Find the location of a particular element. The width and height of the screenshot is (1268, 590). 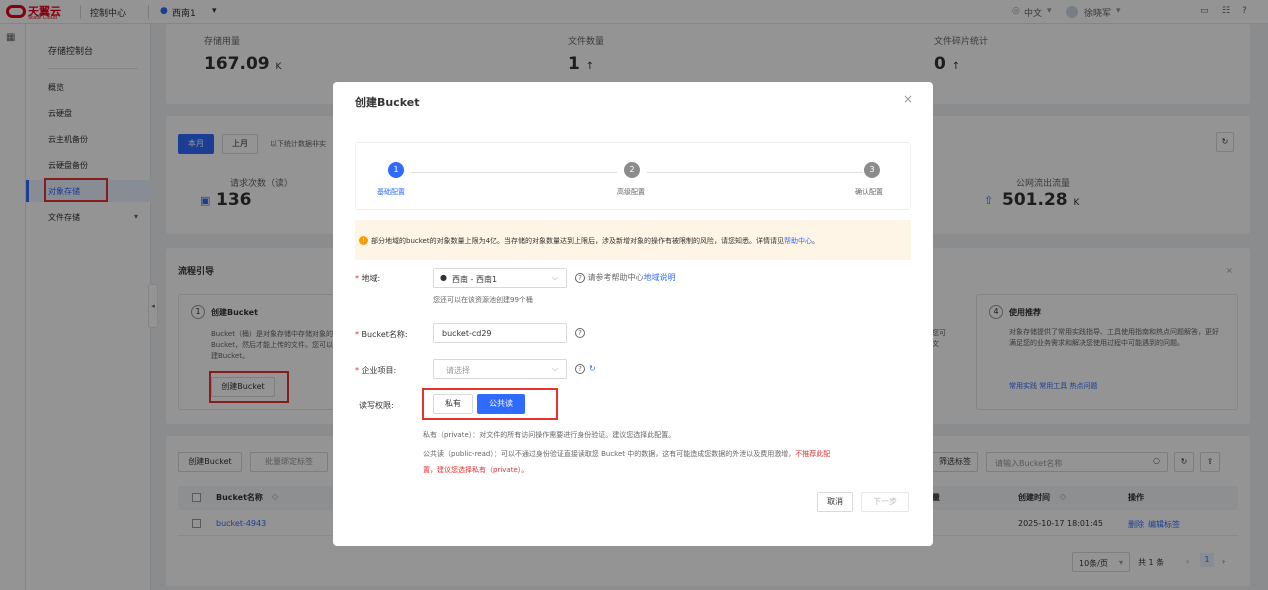

step2-label: 高级配置 is located at coordinates (631, 192).